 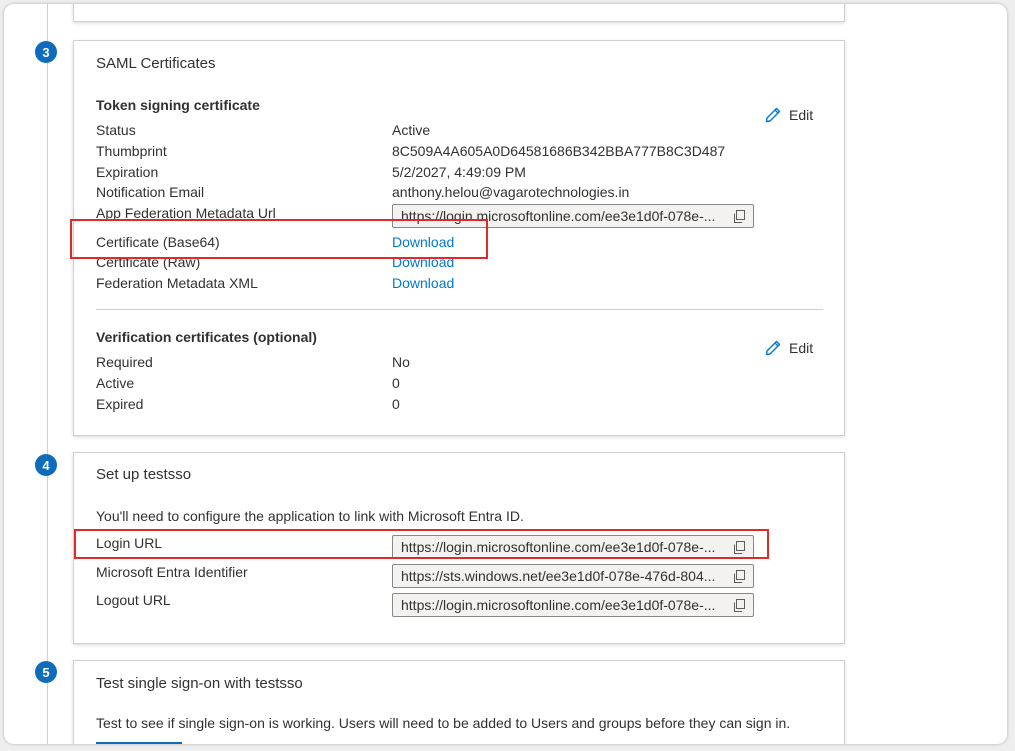 I want to click on active-label: Active, so click(x=115, y=383).